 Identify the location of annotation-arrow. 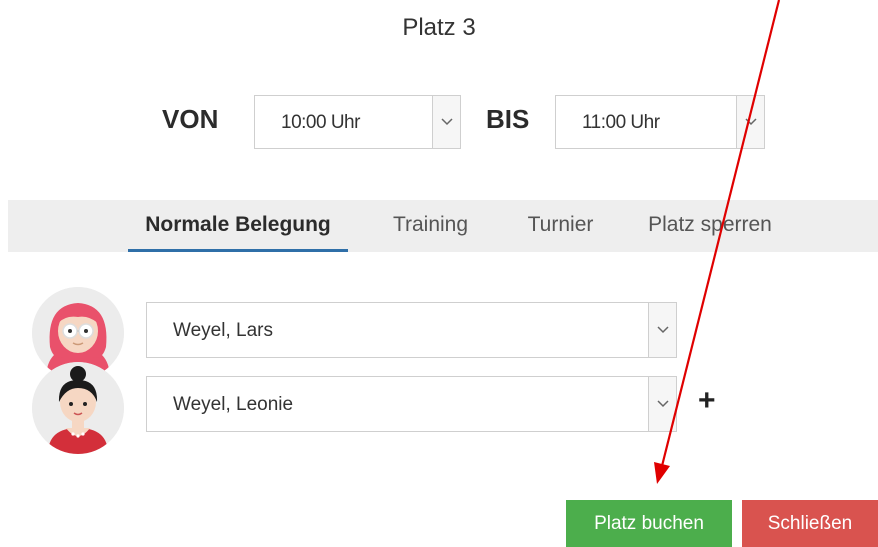
(717, 242).